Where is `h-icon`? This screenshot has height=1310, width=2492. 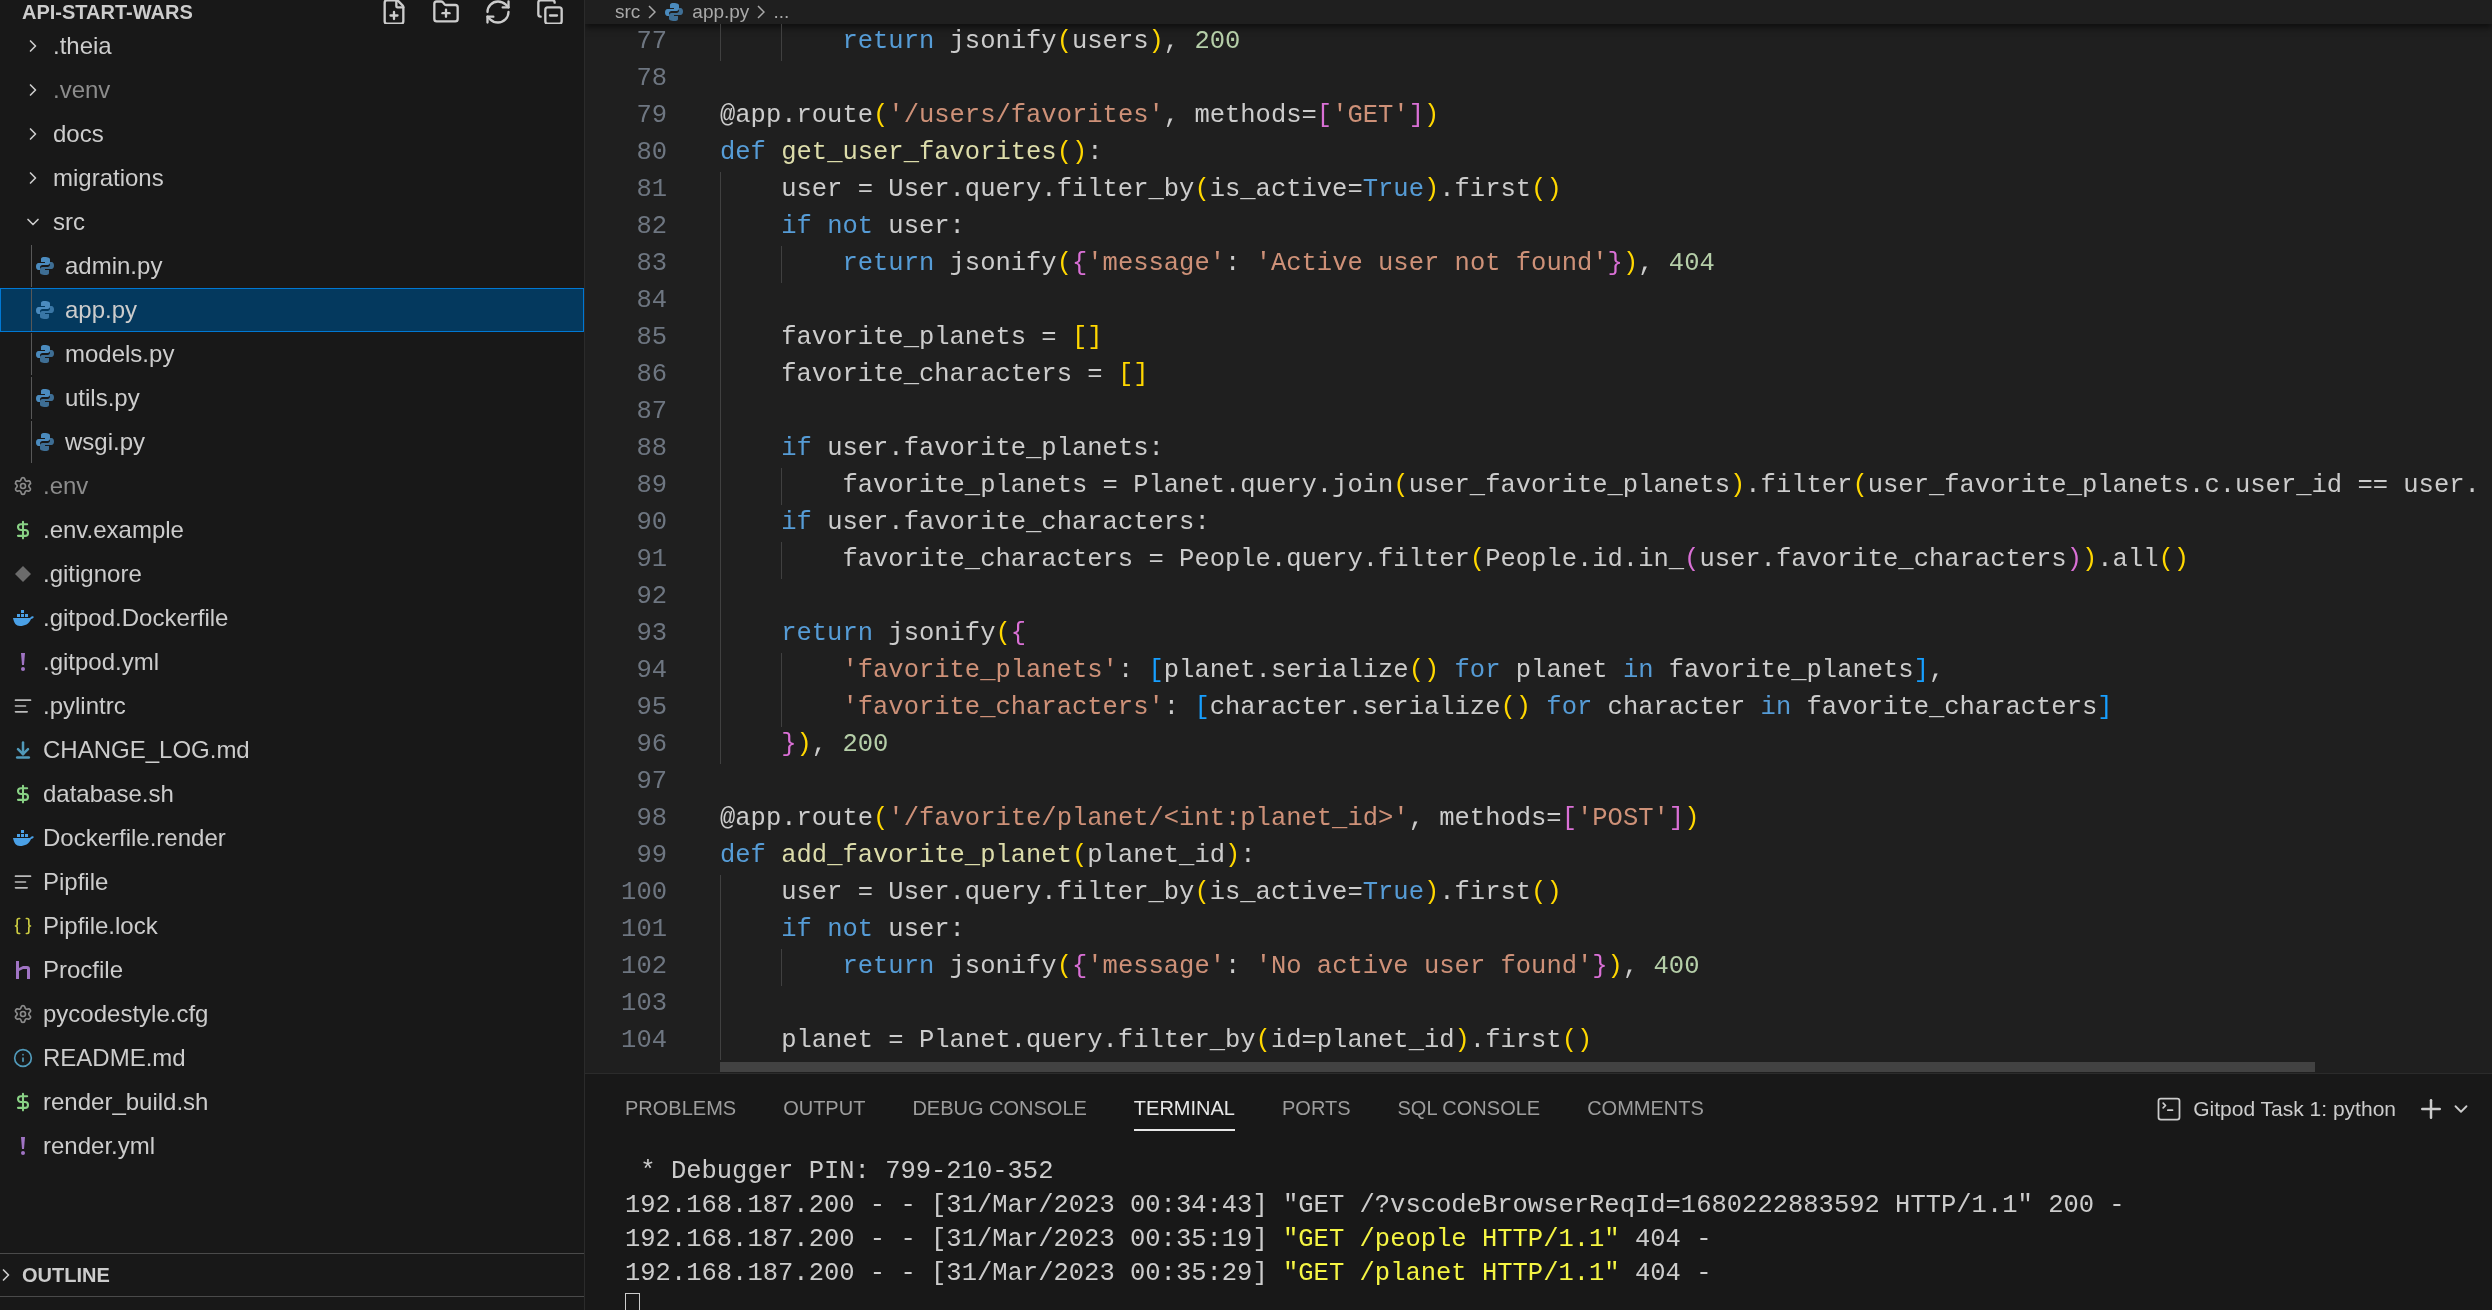
h-icon is located at coordinates (23, 970).